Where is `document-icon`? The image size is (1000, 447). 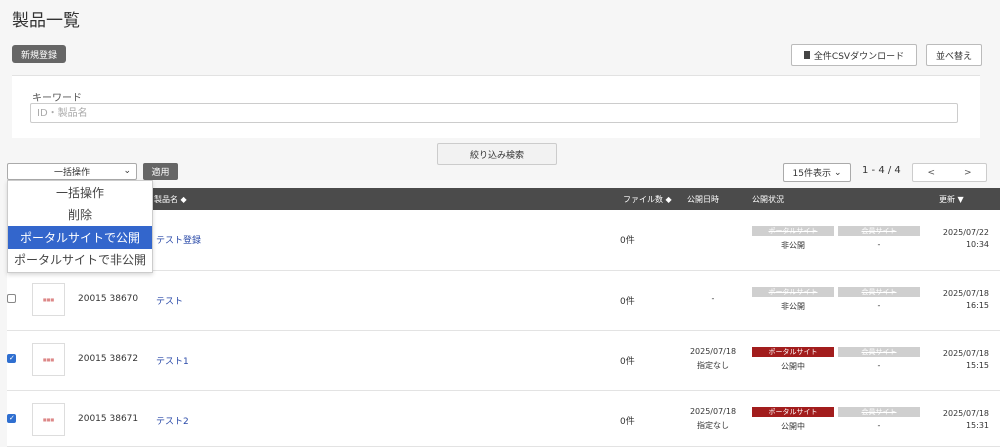
document-icon is located at coordinates (806, 55).